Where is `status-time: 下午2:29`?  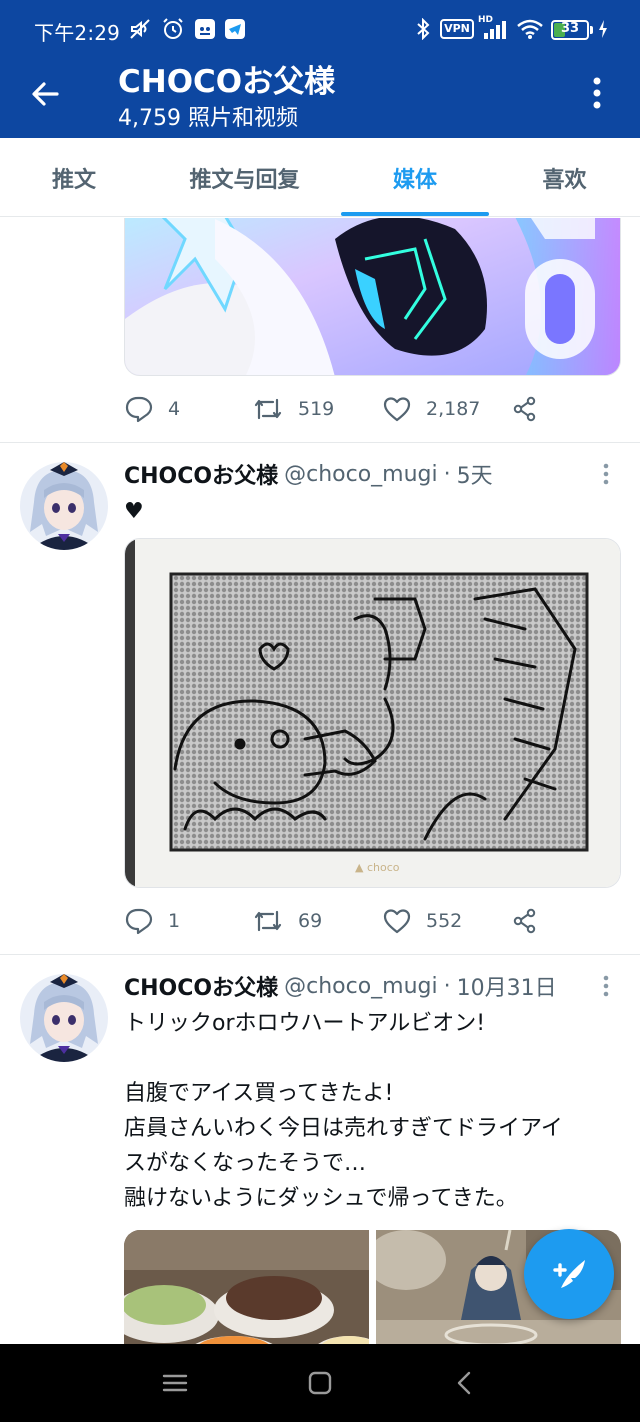
status-time: 下午2:29 is located at coordinates (77, 33).